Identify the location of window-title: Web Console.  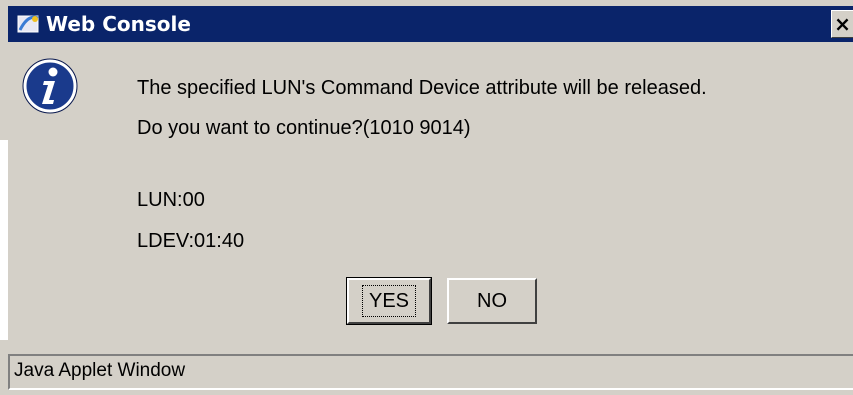
(118, 24).